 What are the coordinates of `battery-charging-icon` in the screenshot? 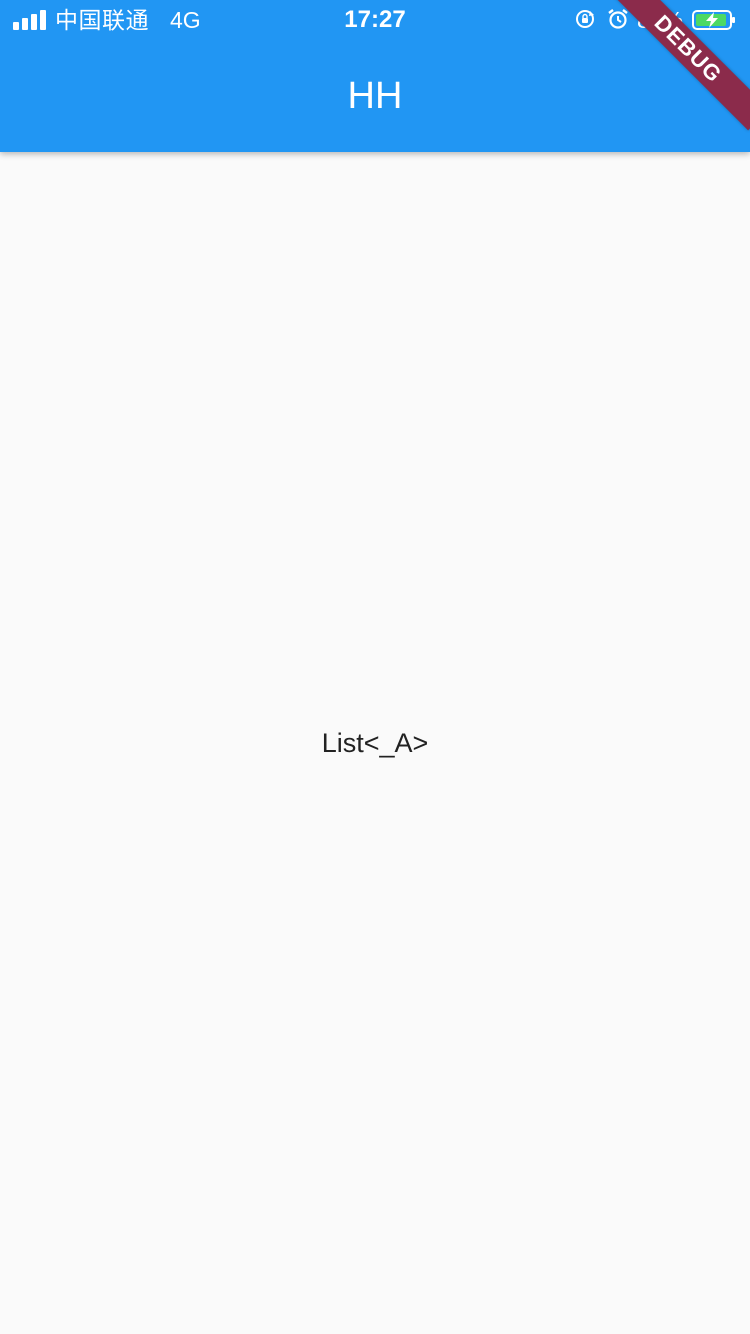 It's located at (713, 20).